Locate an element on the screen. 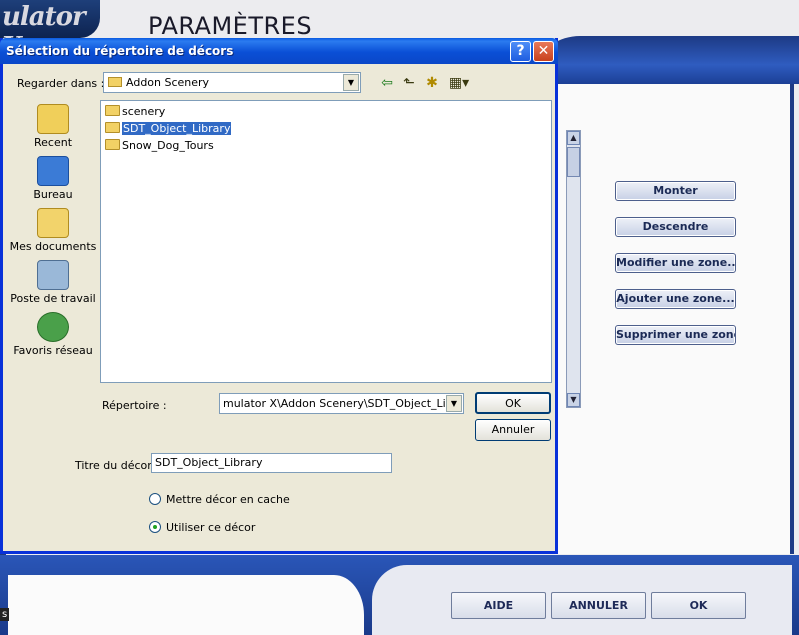 Image resolution: width=799 pixels, height=635 pixels. dialog-title: Sélection du répertoire de décors is located at coordinates (120, 51).